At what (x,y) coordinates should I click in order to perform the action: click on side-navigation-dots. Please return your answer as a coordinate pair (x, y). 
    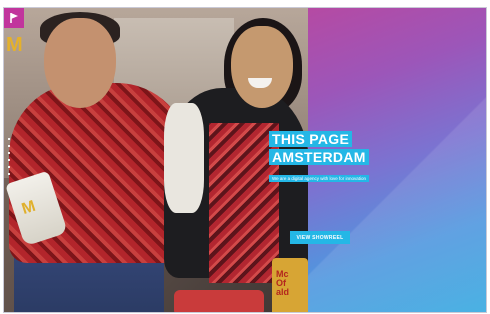
    Looking at the image, I should click on (10, 156).